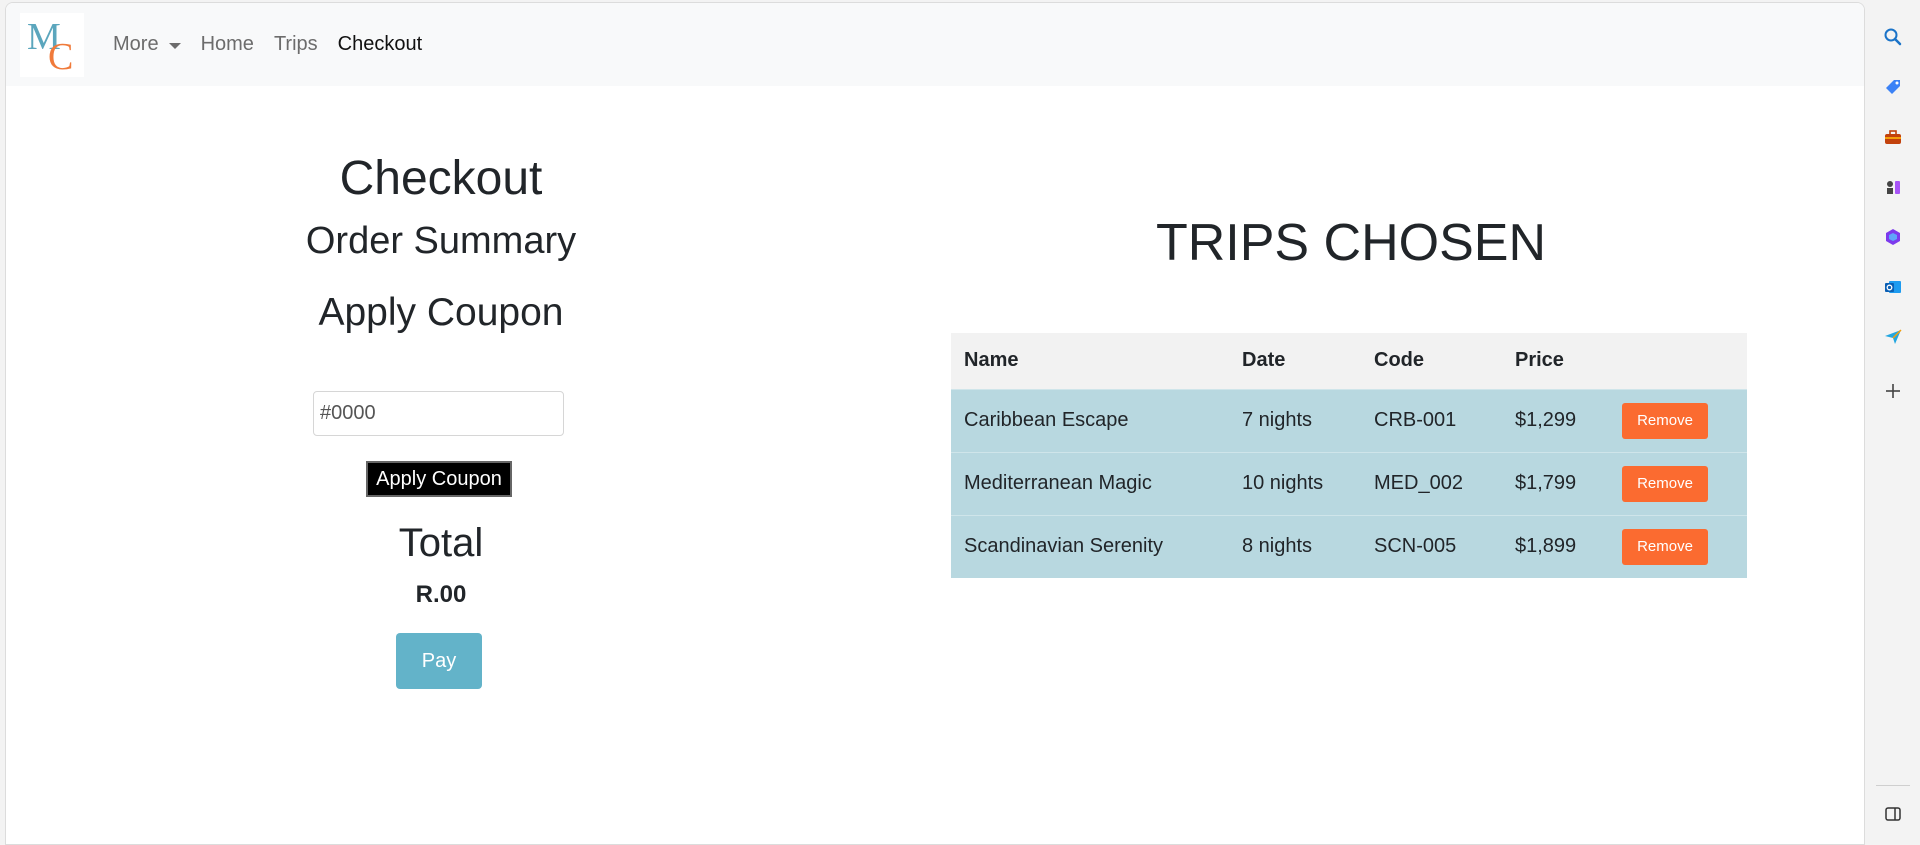 Image resolution: width=1920 pixels, height=845 pixels. I want to click on column-header-name: Name, so click(1090, 361).